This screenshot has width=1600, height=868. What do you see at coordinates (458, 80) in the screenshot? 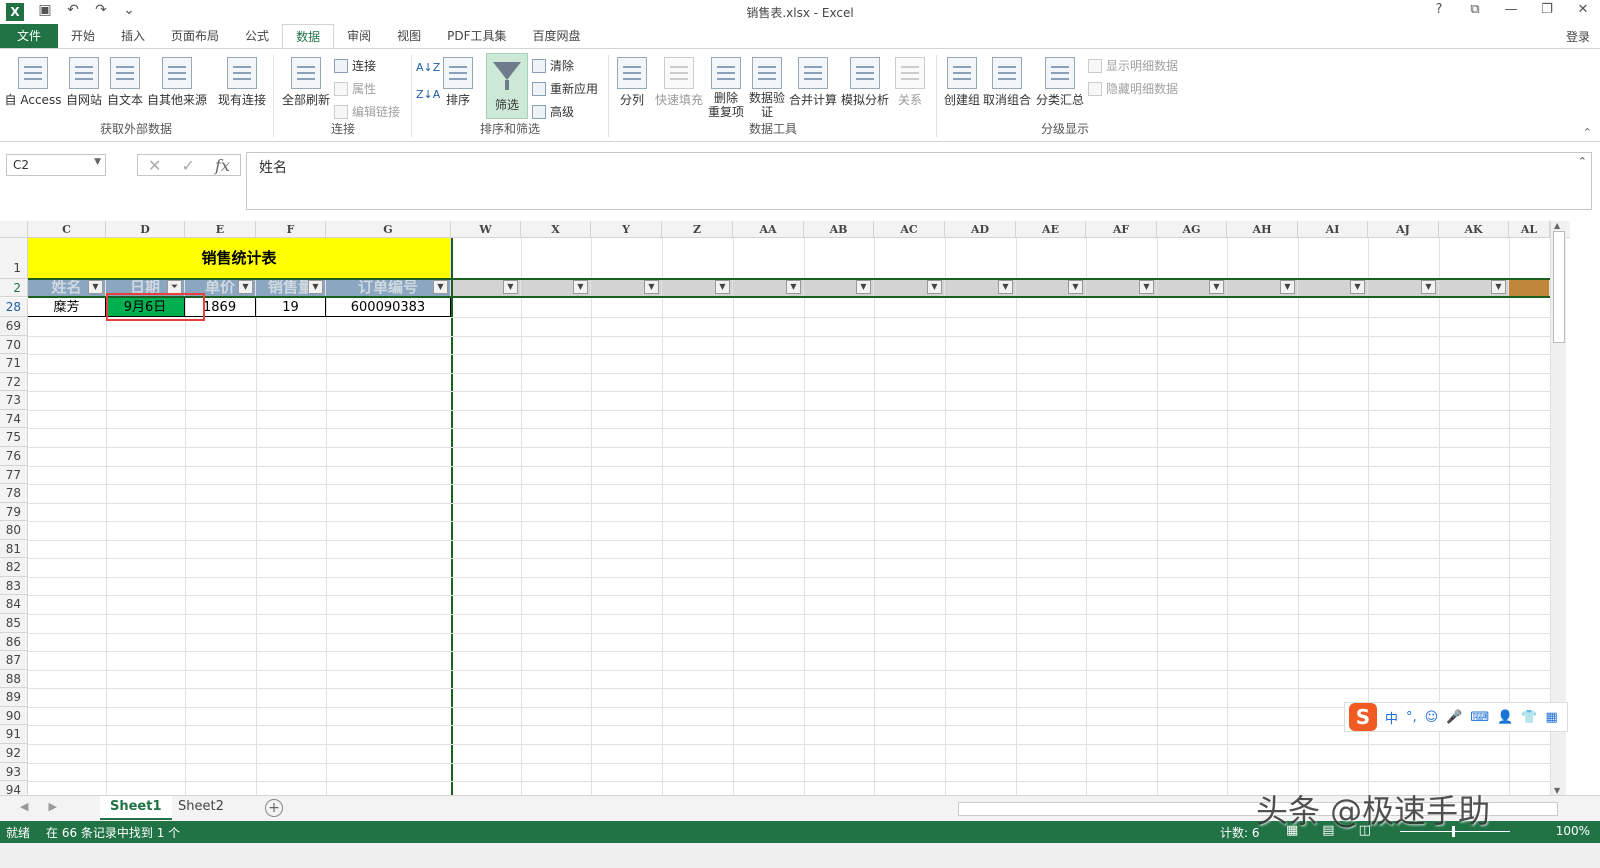
I see `sort-button: 排序` at bounding box center [458, 80].